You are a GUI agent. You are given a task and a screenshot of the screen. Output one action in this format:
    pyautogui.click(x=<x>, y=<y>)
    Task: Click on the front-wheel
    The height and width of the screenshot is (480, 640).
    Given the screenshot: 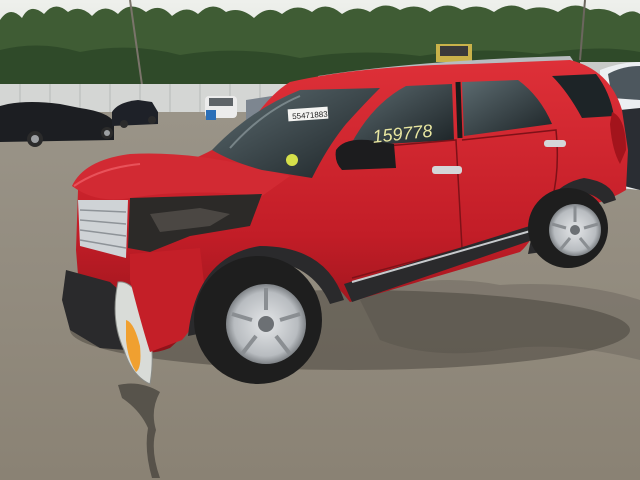 What is the action you would take?
    pyautogui.click(x=258, y=320)
    